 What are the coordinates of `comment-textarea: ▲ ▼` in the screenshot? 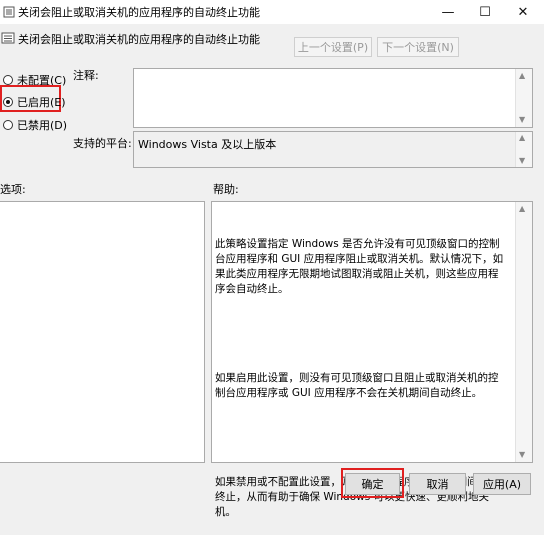 It's located at (333, 98).